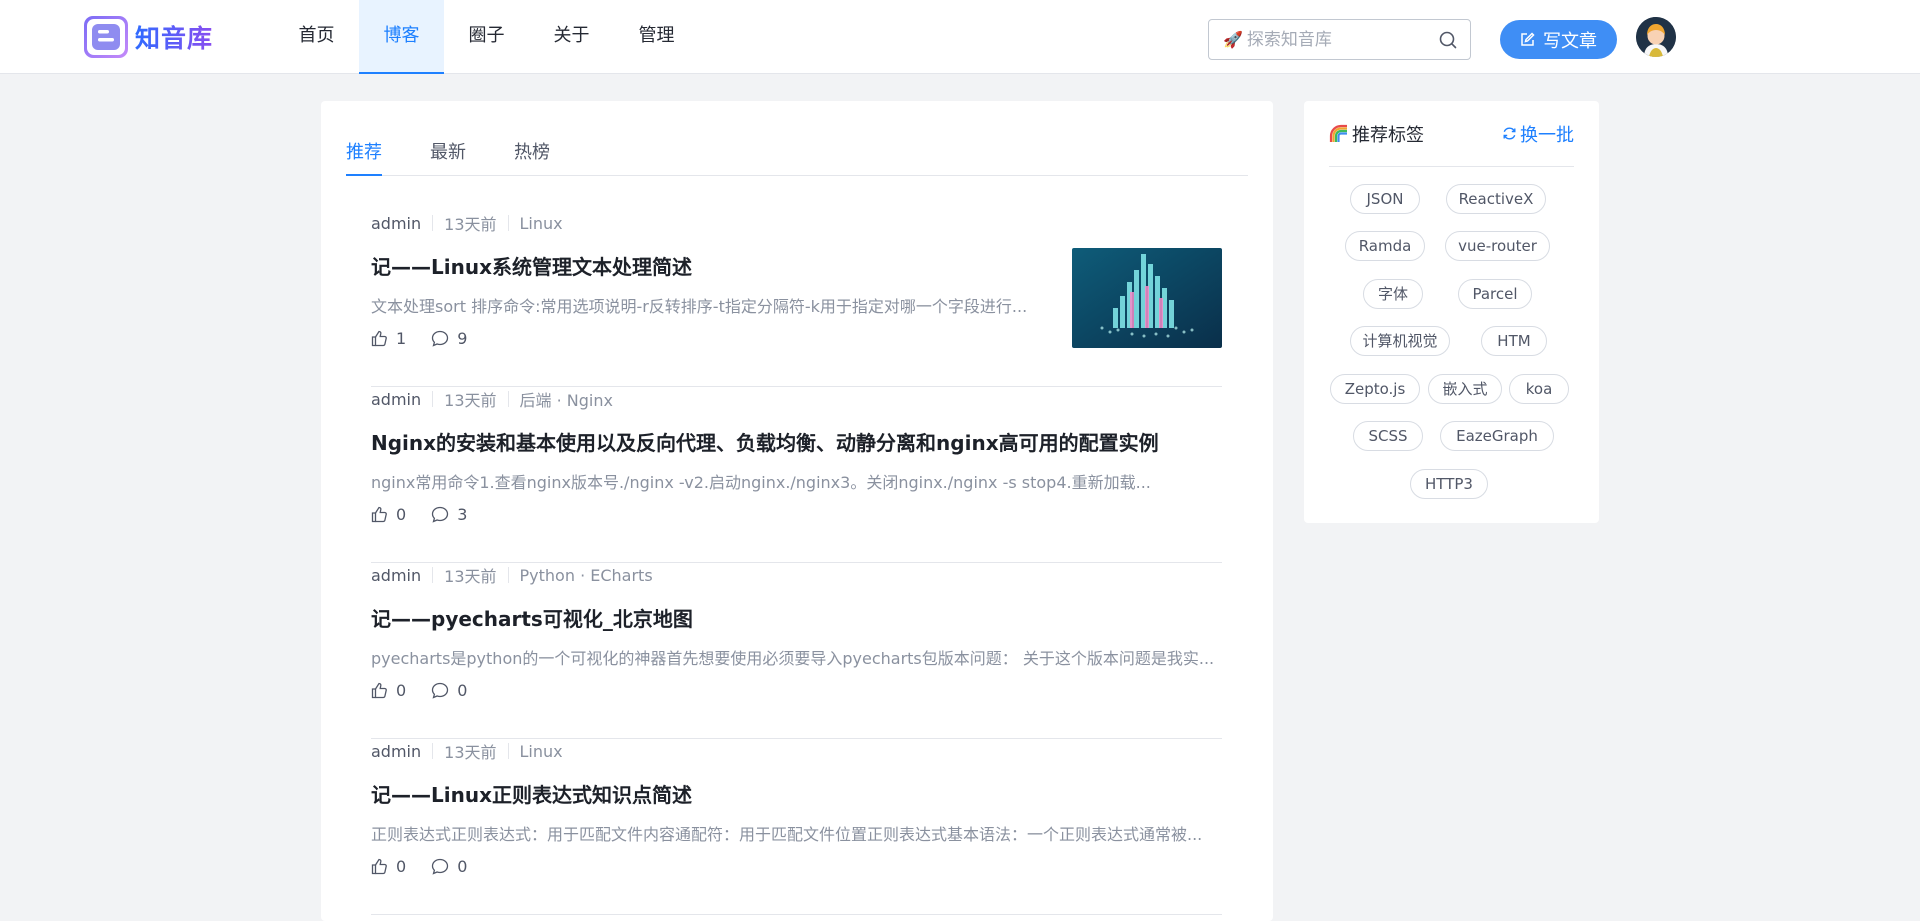 The height and width of the screenshot is (921, 1920). I want to click on logo-text: 知音库, so click(174, 37).